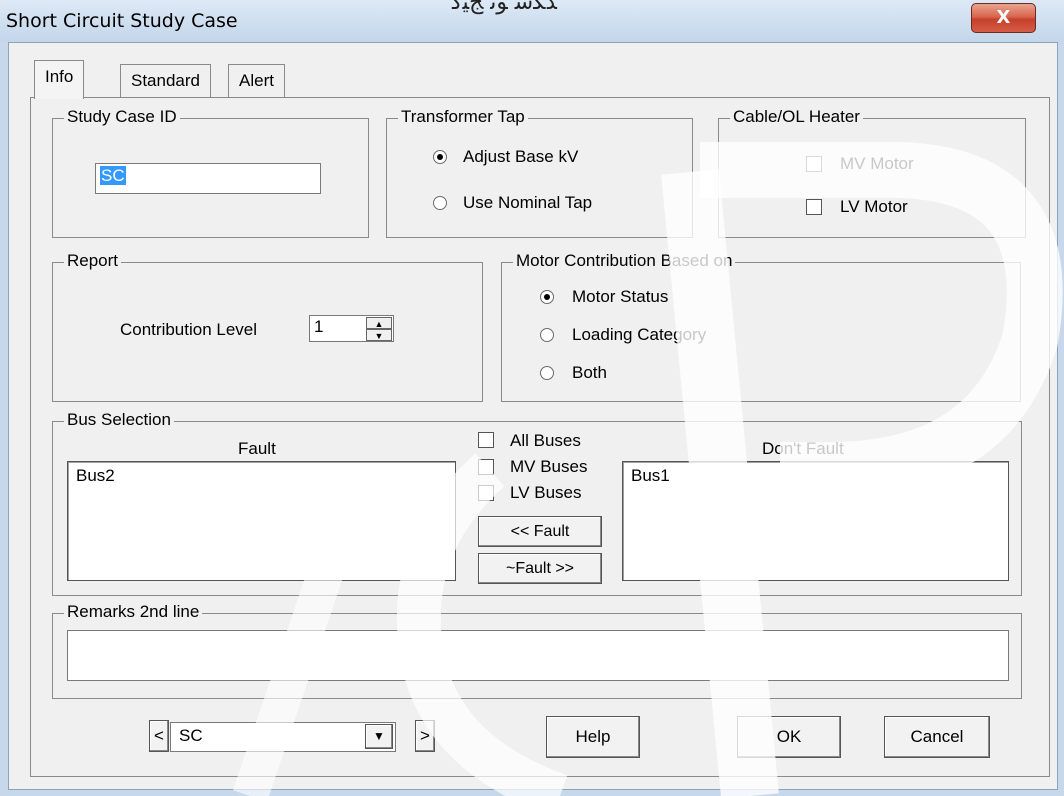 The width and height of the screenshot is (1064, 796). What do you see at coordinates (814, 207) in the screenshot?
I see `lv-motor-checkbox` at bounding box center [814, 207].